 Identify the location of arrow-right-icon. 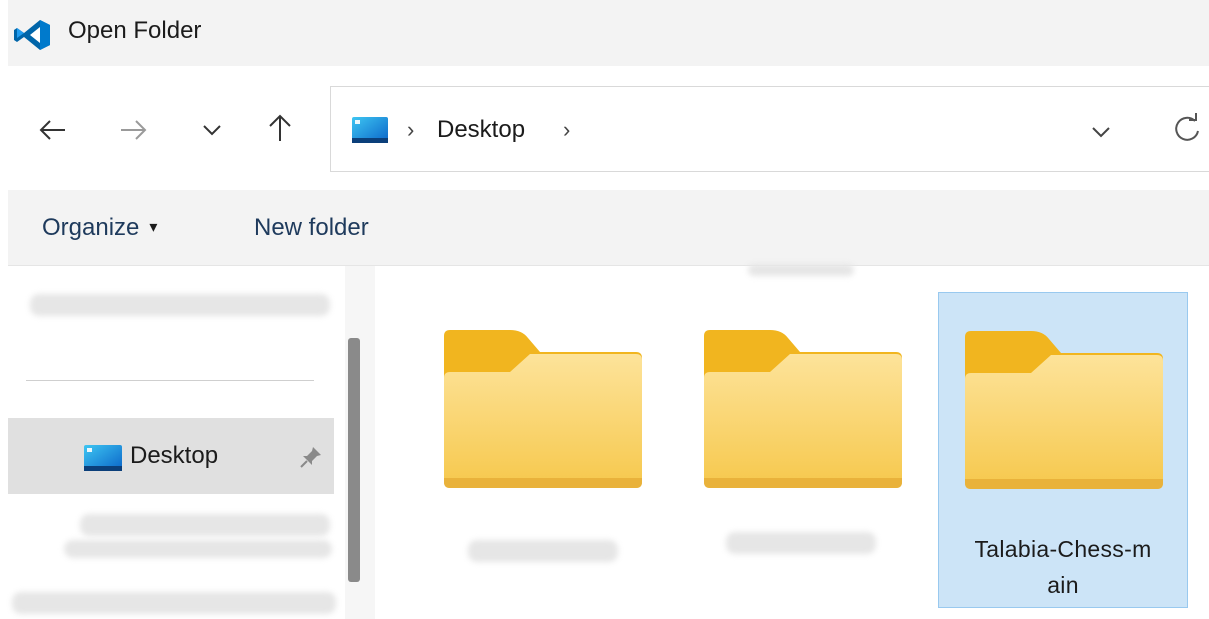
(134, 130).